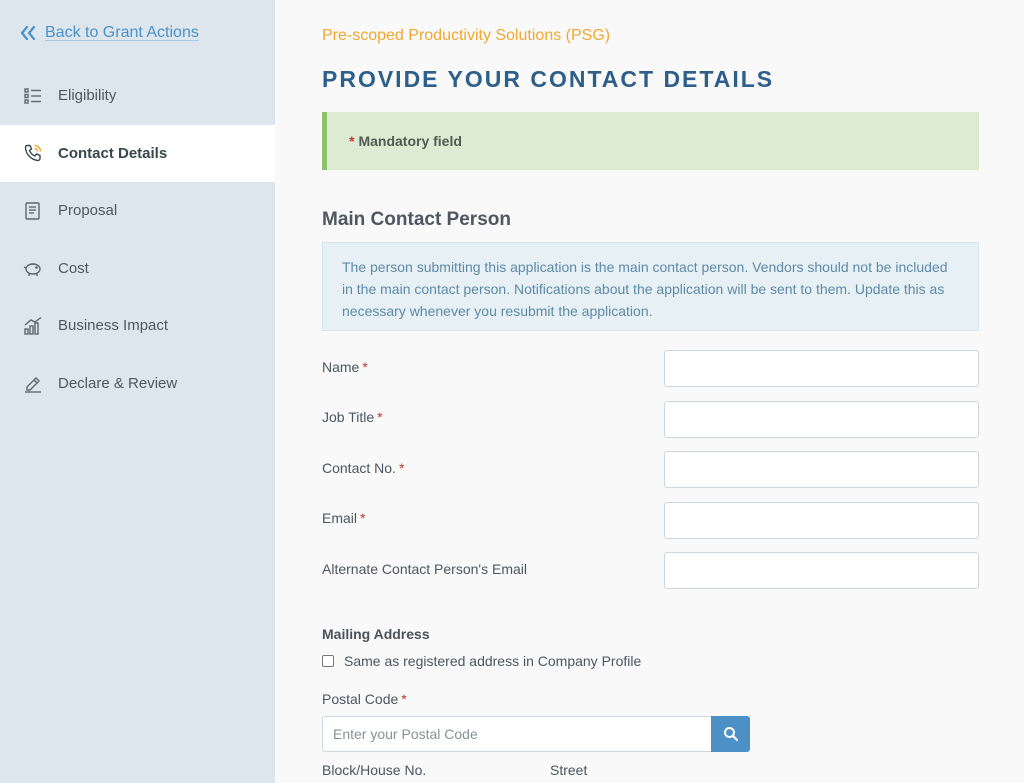  Describe the element at coordinates (113, 326) in the screenshot. I see `sidebar-item-label: Business Impact` at that location.